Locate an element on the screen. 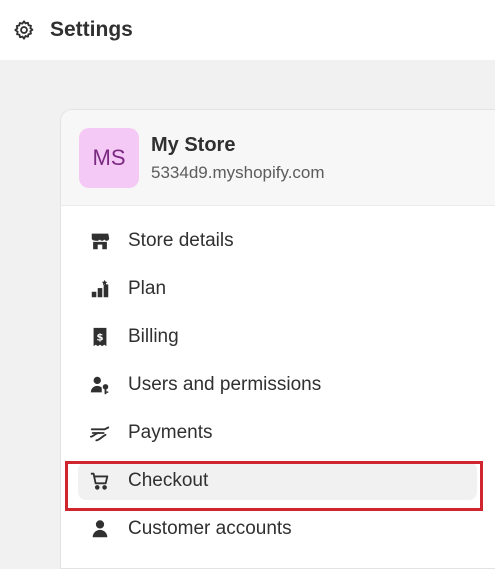 This screenshot has width=495, height=569. gear-icon is located at coordinates (24, 30).